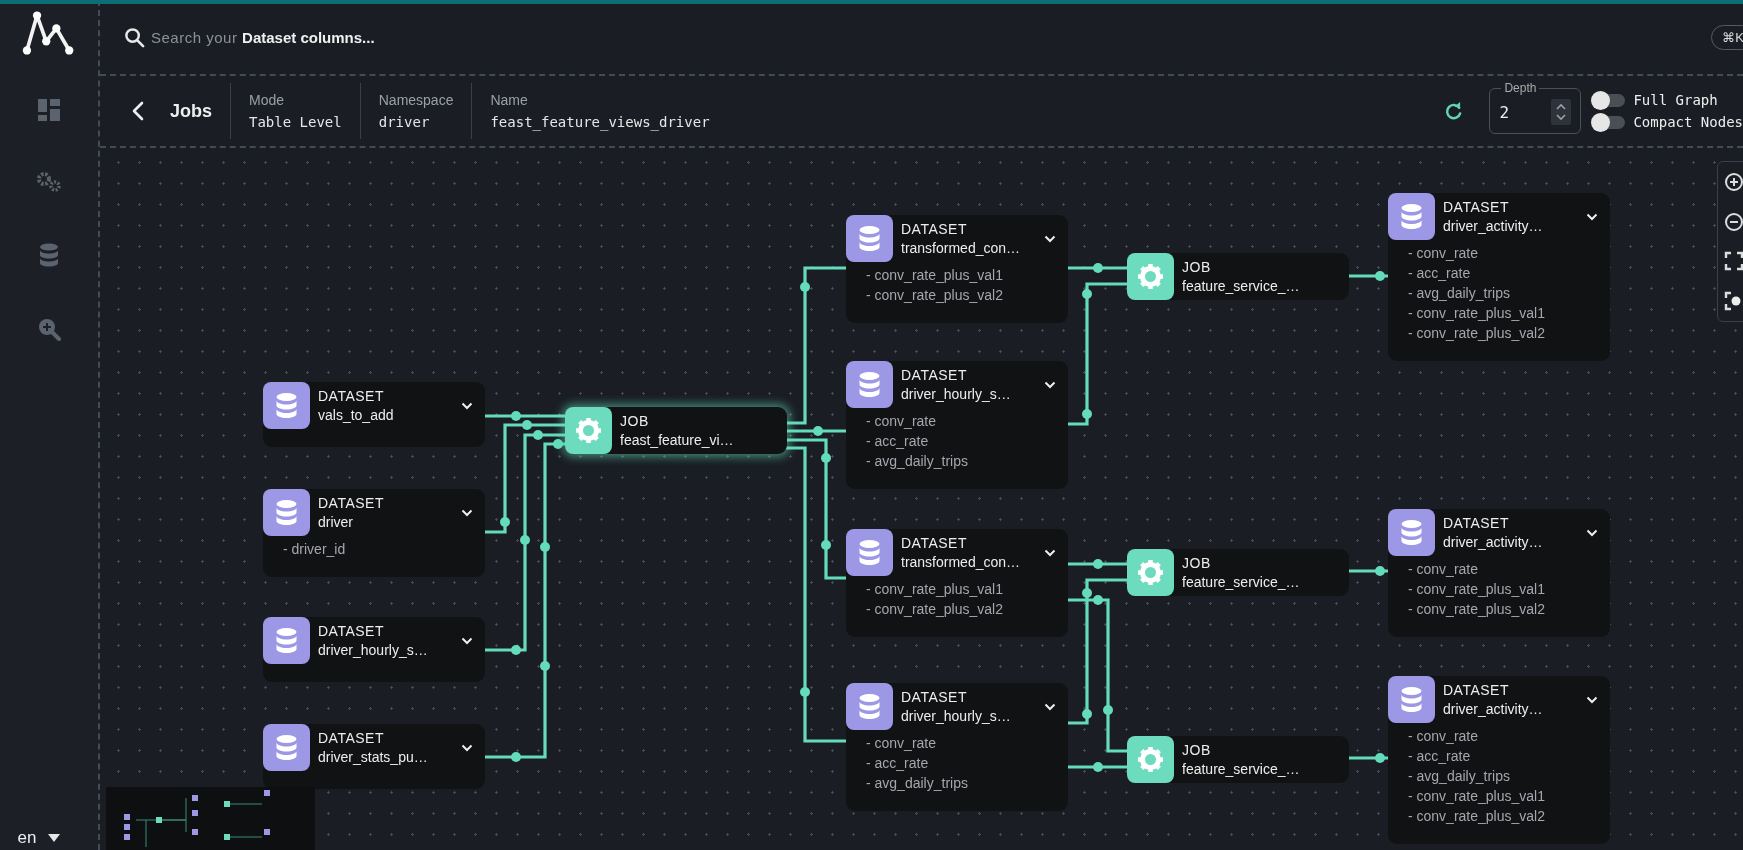 The width and height of the screenshot is (1743, 850). Describe the element at coordinates (210, 818) in the screenshot. I see `minimap` at that location.